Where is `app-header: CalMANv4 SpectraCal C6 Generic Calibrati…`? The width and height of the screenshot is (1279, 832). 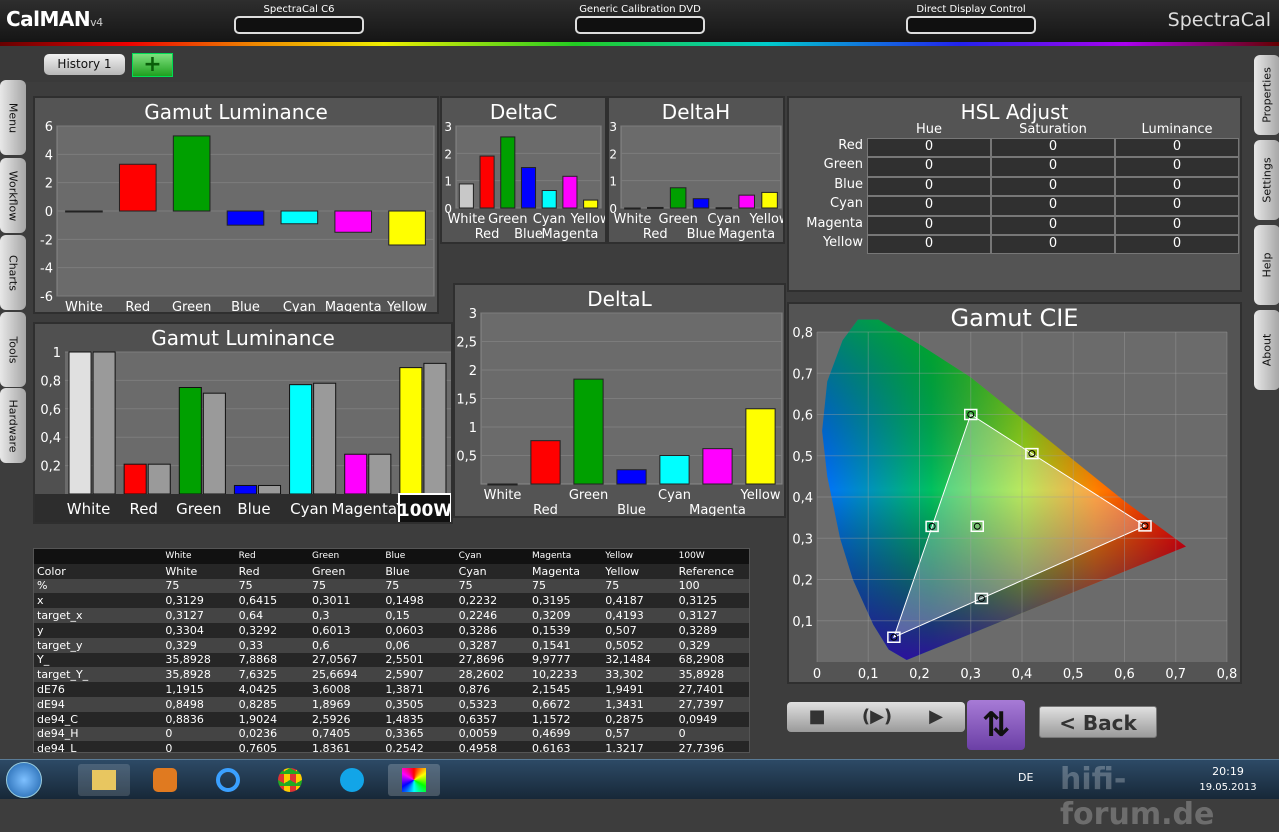 app-header: CalMANv4 SpectraCal C6 Generic Calibrati… is located at coordinates (639, 21).